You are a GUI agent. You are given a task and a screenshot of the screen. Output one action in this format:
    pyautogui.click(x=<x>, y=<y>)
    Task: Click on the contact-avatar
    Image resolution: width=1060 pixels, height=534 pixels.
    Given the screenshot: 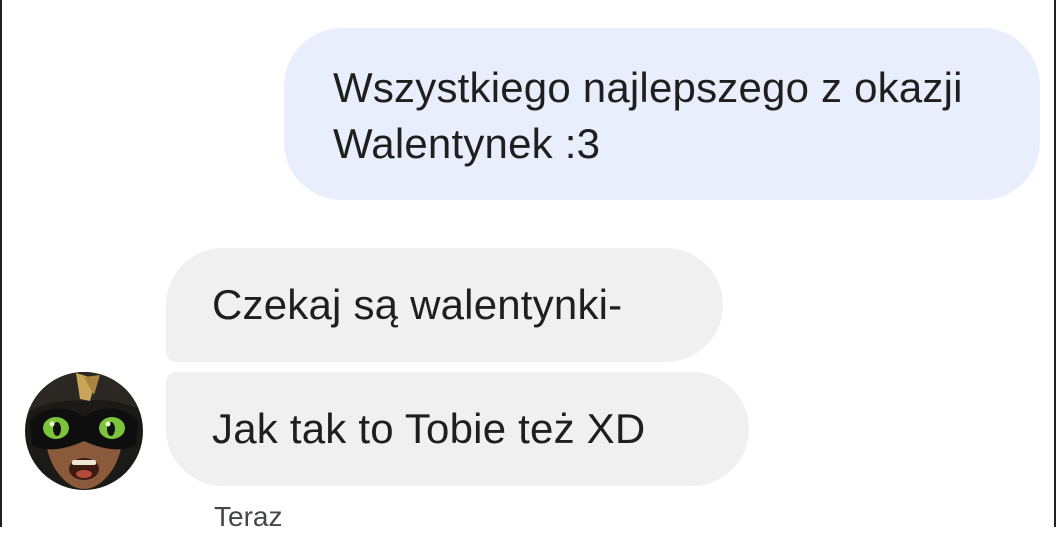 What is the action you would take?
    pyautogui.click(x=84, y=431)
    